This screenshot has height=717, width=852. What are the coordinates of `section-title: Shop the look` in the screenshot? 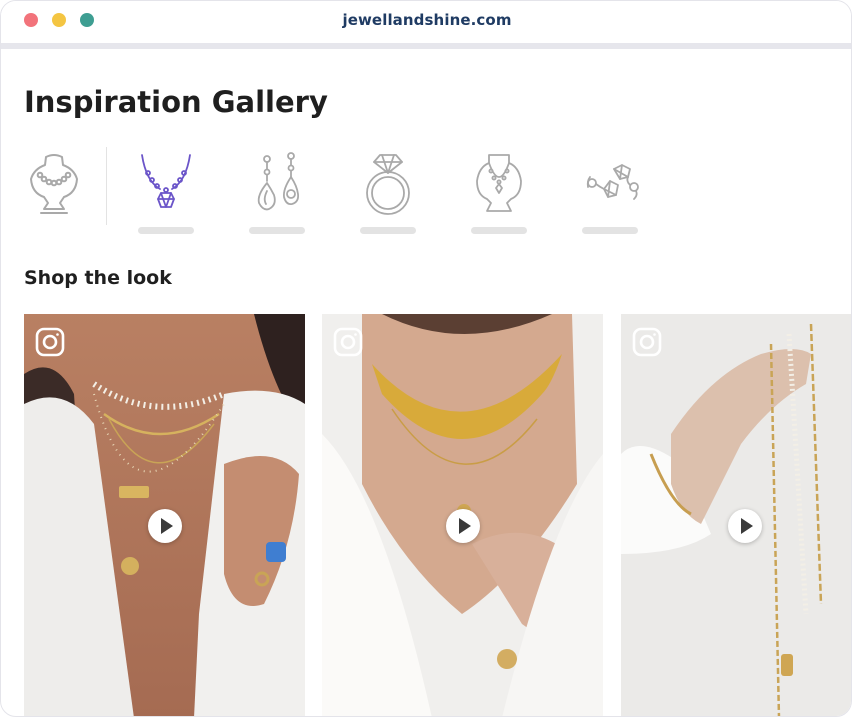 It's located at (98, 278).